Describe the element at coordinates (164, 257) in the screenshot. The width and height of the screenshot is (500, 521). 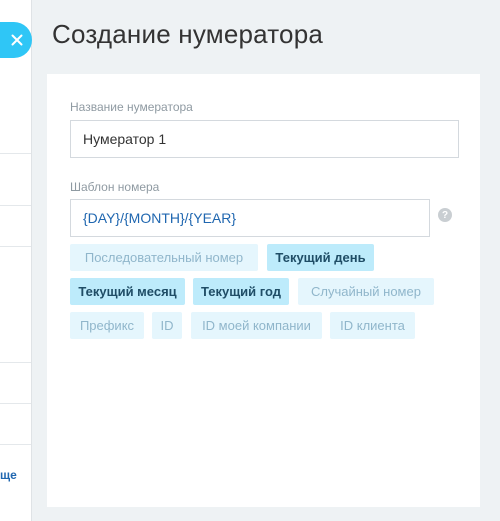
I see `chip-sequential-number: Последовательный номер` at that location.